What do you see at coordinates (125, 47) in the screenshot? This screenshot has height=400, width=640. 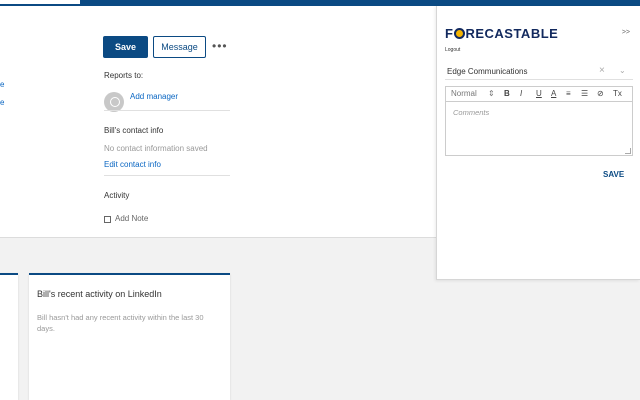 I see `save-button: Save` at bounding box center [125, 47].